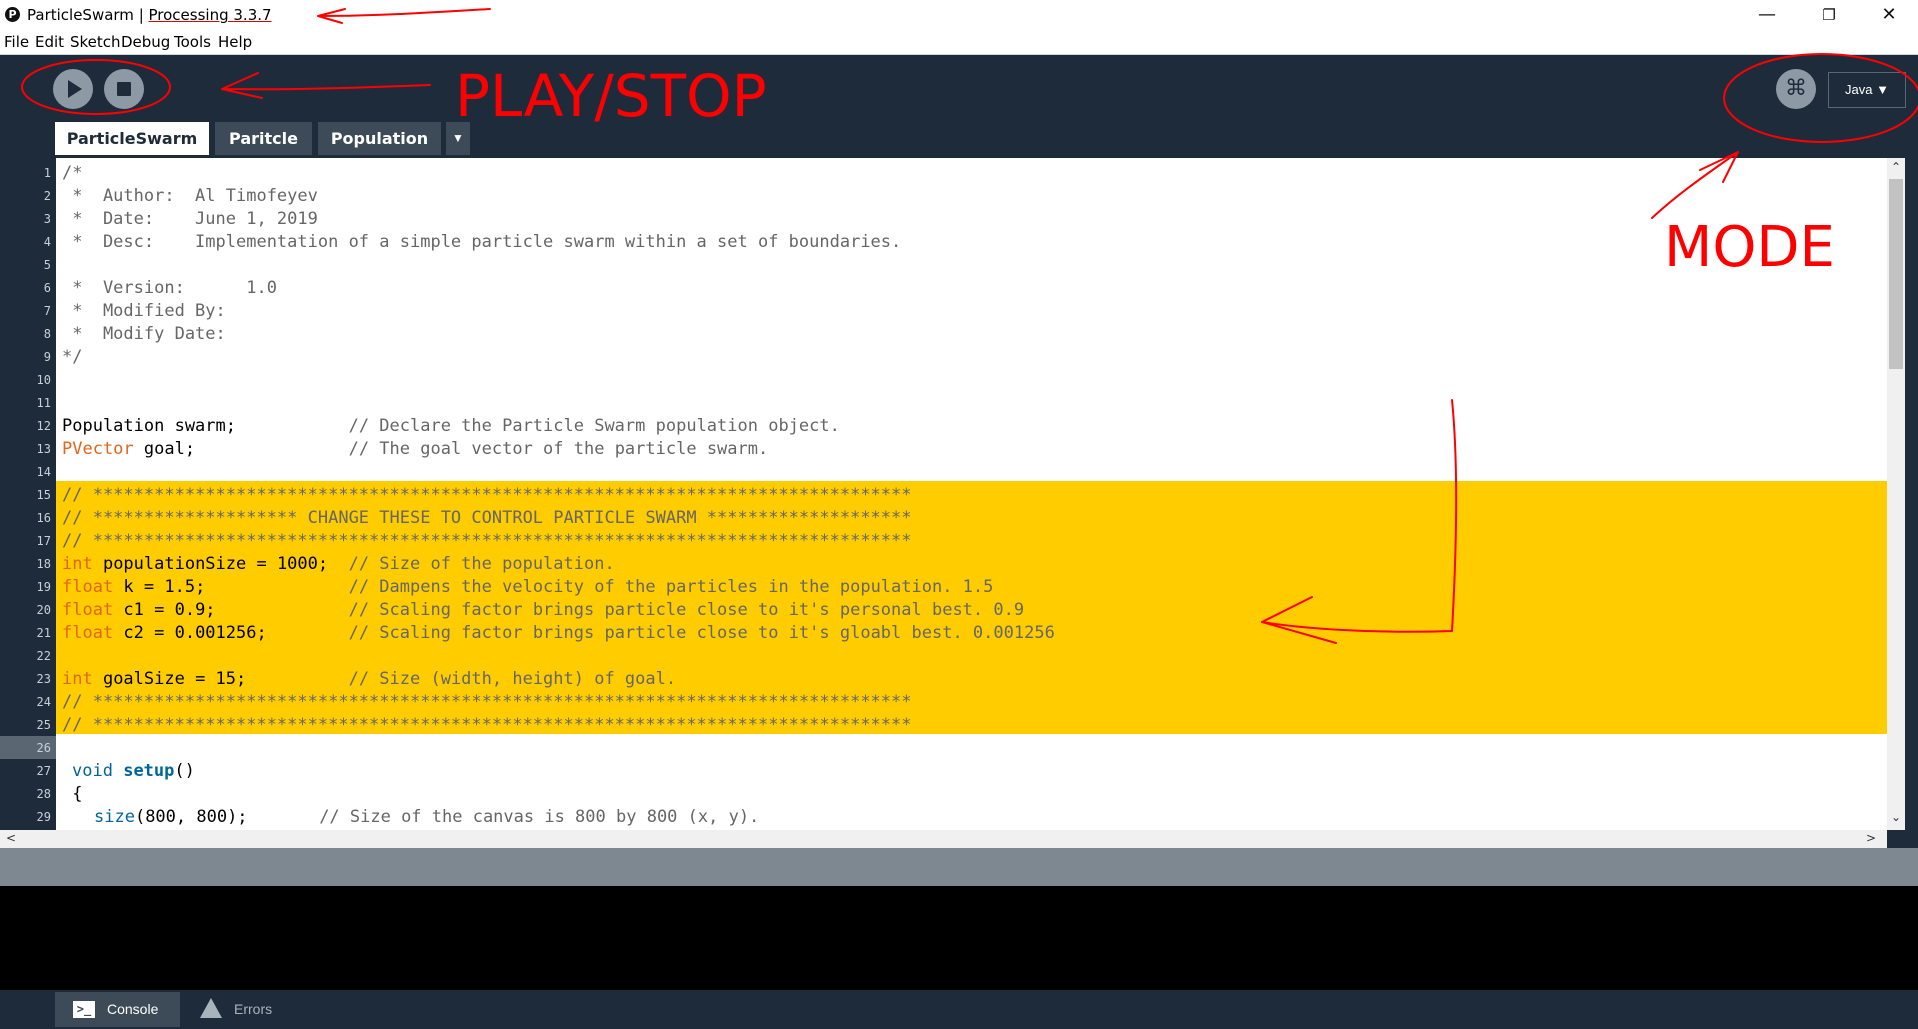 This screenshot has width=1918, height=1029. What do you see at coordinates (133, 1009) in the screenshot?
I see `console-label: Console` at bounding box center [133, 1009].